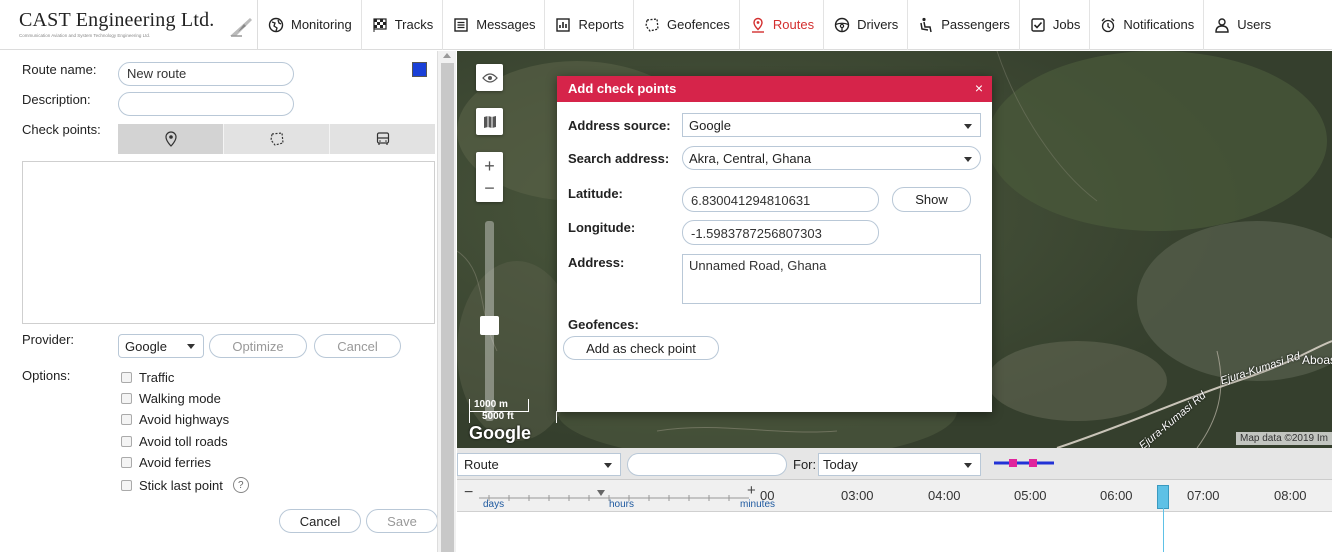  I want to click on timeline-search-input, so click(707, 464).